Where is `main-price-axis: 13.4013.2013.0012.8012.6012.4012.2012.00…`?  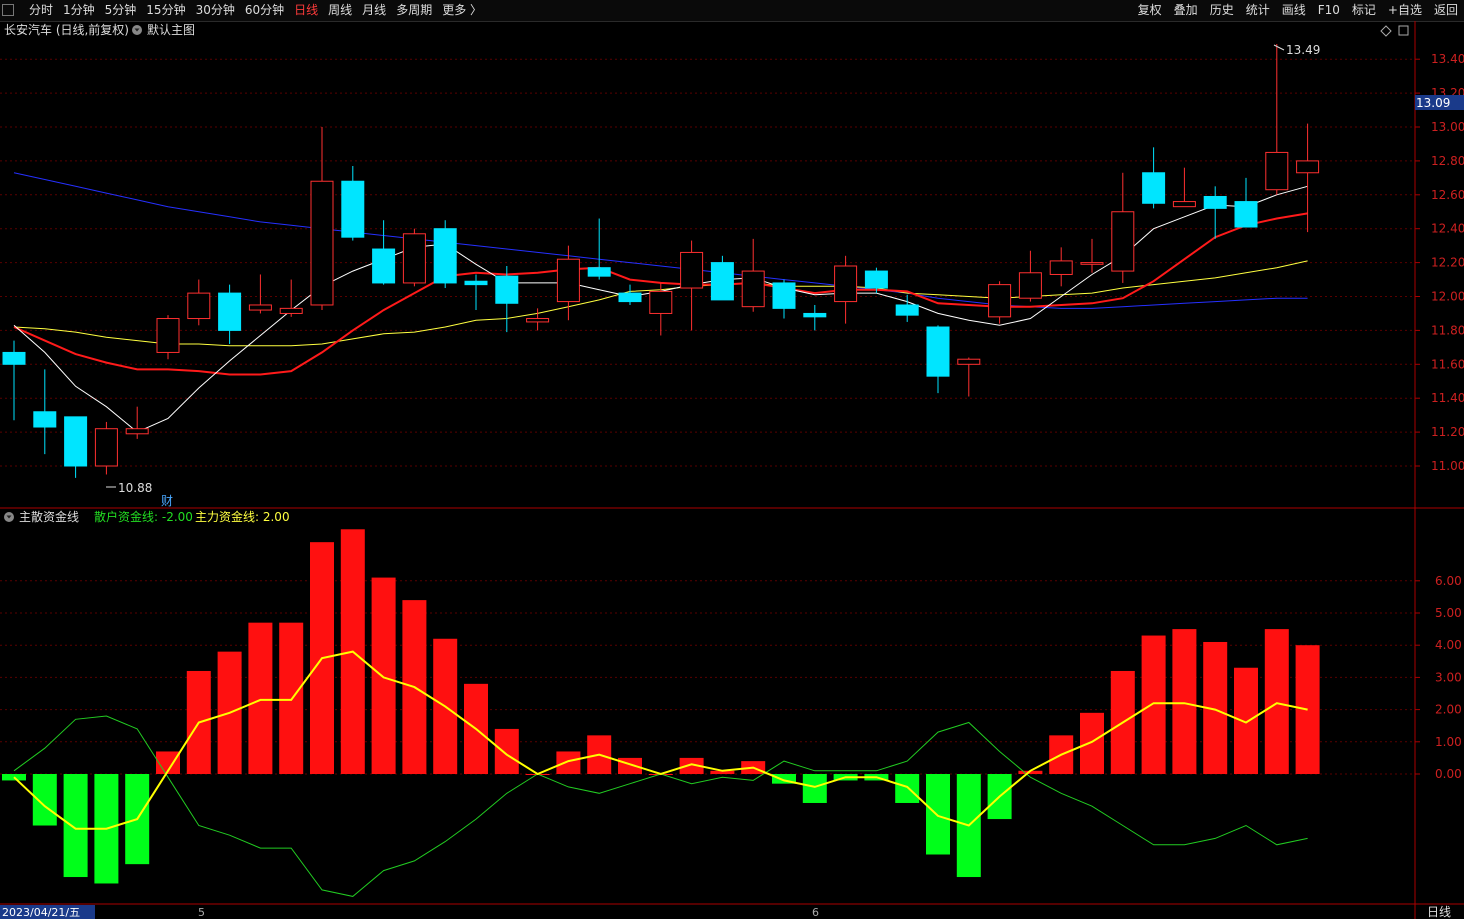
main-price-axis: 13.4013.2013.0012.8012.6012.4012.2012.00… is located at coordinates (1439, 262).